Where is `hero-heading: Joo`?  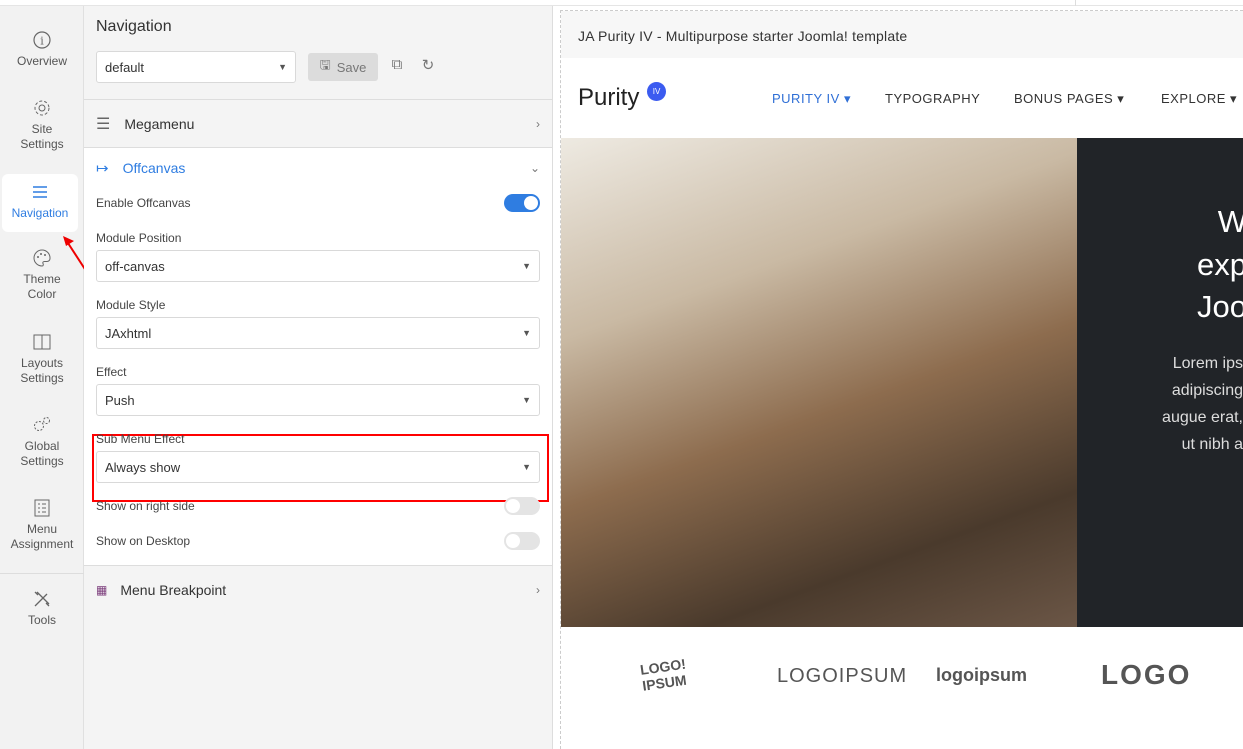
hero-heading: Joo is located at coordinates (1220, 306).